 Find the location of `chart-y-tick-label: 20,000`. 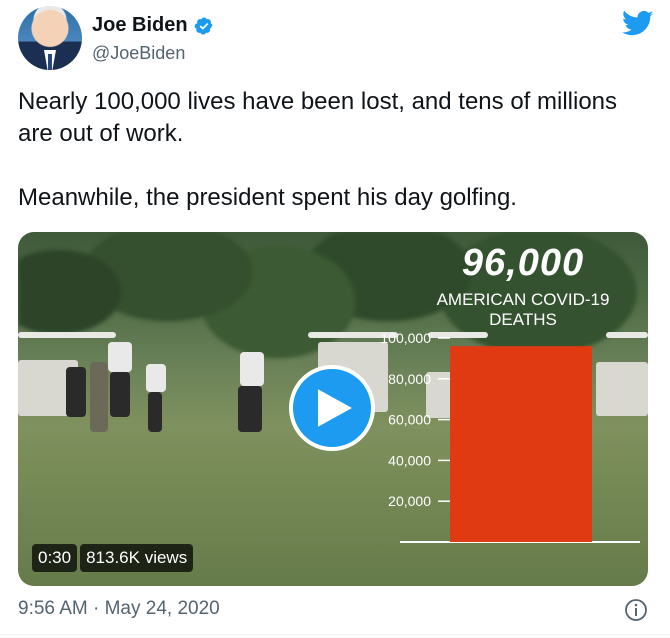

chart-y-tick-label: 20,000 is located at coordinates (409, 501).